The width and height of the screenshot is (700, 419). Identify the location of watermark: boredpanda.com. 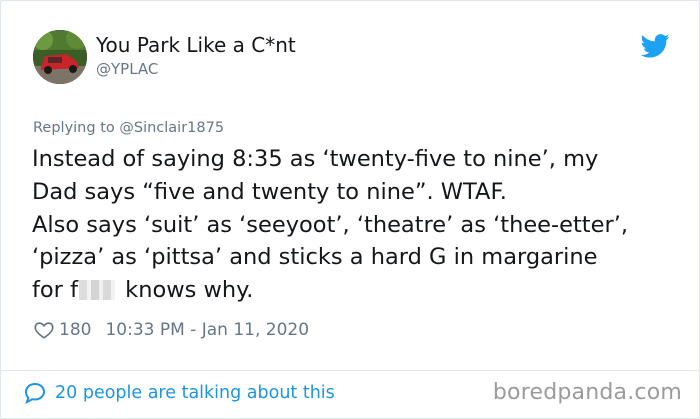
(587, 392).